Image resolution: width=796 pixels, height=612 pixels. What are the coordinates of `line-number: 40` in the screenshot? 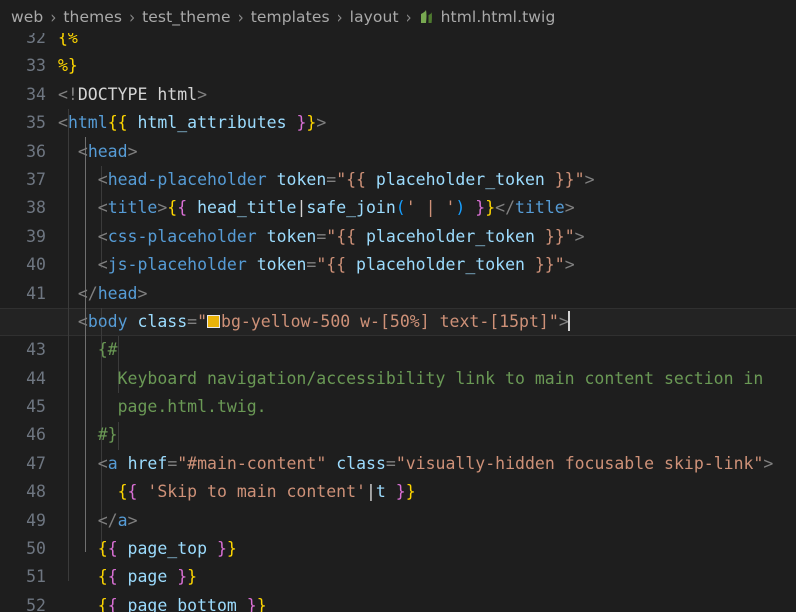 It's located at (36, 265).